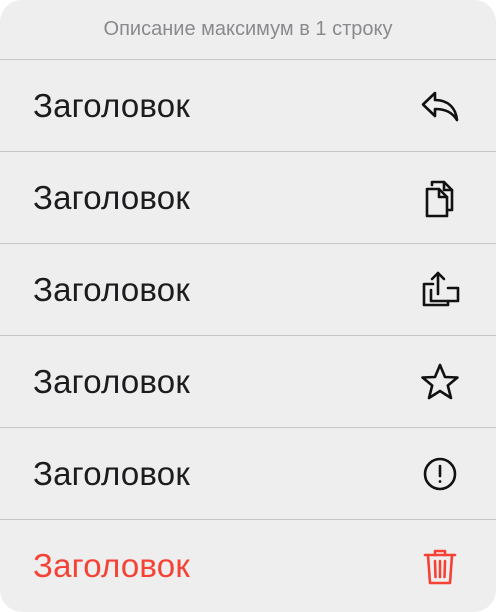 This screenshot has width=496, height=612. What do you see at coordinates (440, 474) in the screenshot?
I see `exclamation-circle-icon` at bounding box center [440, 474].